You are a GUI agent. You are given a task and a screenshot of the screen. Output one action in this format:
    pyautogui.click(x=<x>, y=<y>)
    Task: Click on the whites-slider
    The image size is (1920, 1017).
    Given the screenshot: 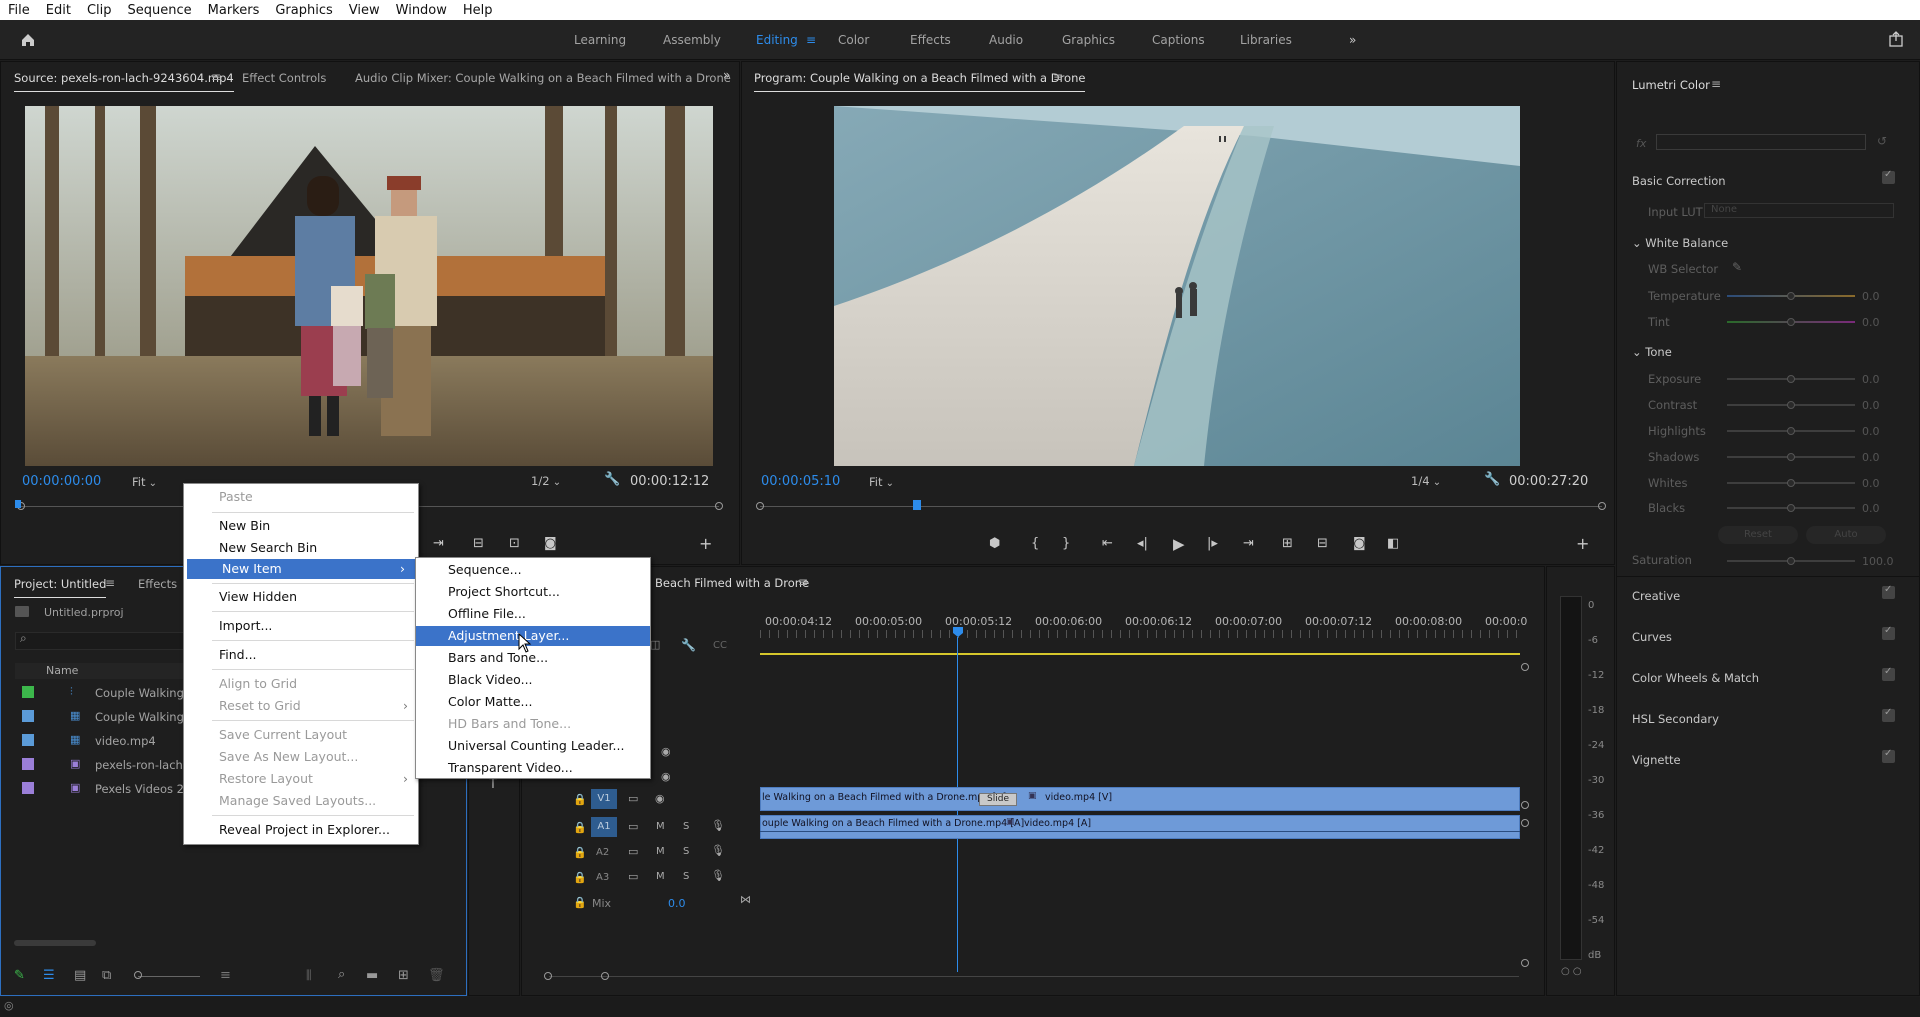 What is the action you would take?
    pyautogui.click(x=1791, y=483)
    